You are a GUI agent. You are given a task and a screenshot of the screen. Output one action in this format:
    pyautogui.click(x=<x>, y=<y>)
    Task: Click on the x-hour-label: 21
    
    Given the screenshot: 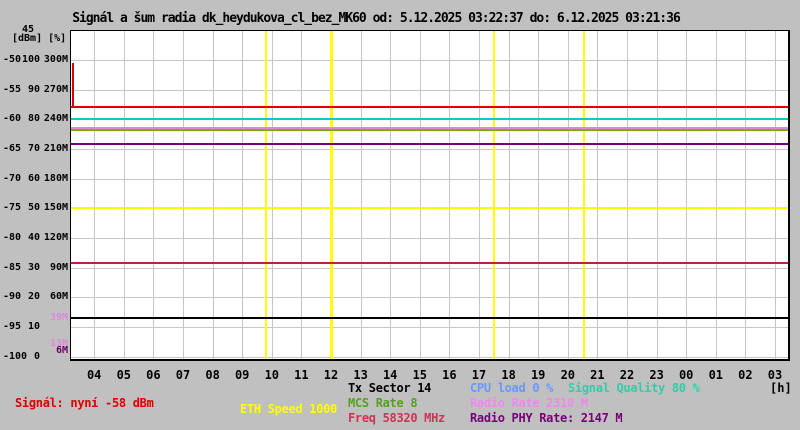 What is the action you would take?
    pyautogui.click(x=597, y=375)
    